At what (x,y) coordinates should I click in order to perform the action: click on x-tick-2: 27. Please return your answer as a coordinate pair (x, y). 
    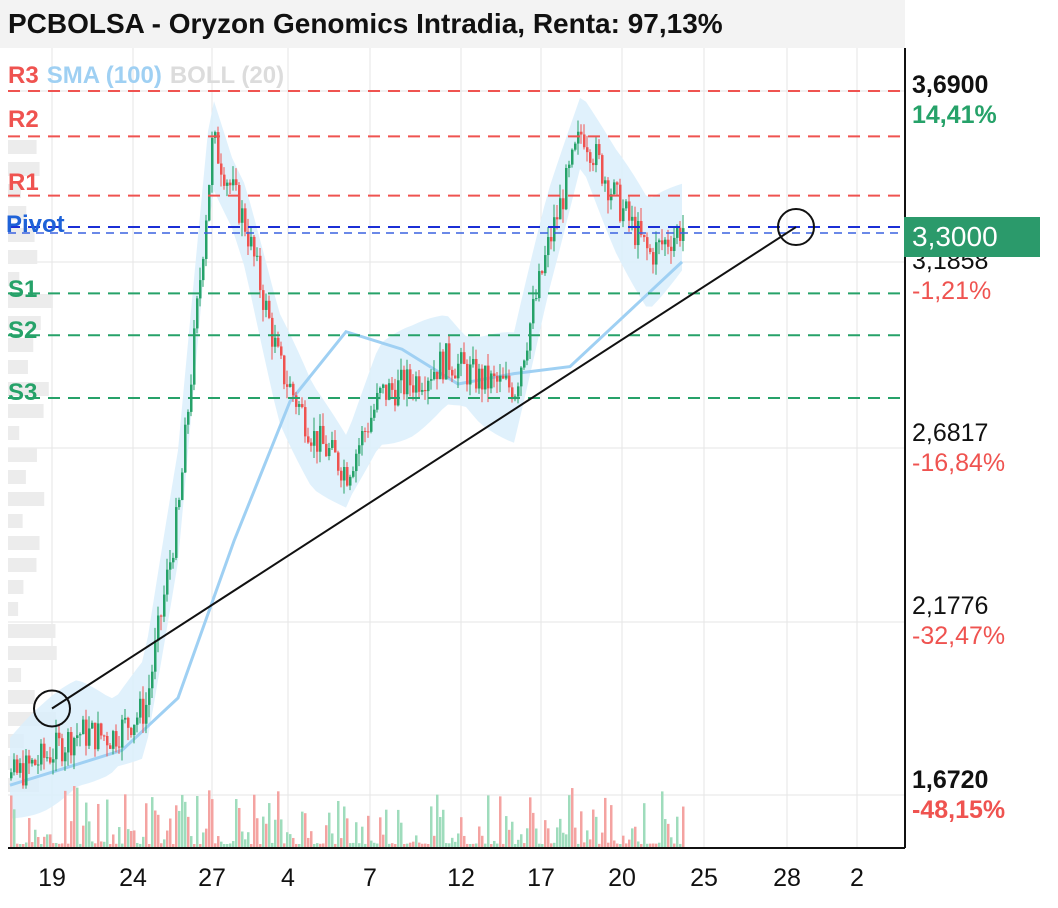
    Looking at the image, I should click on (212, 878).